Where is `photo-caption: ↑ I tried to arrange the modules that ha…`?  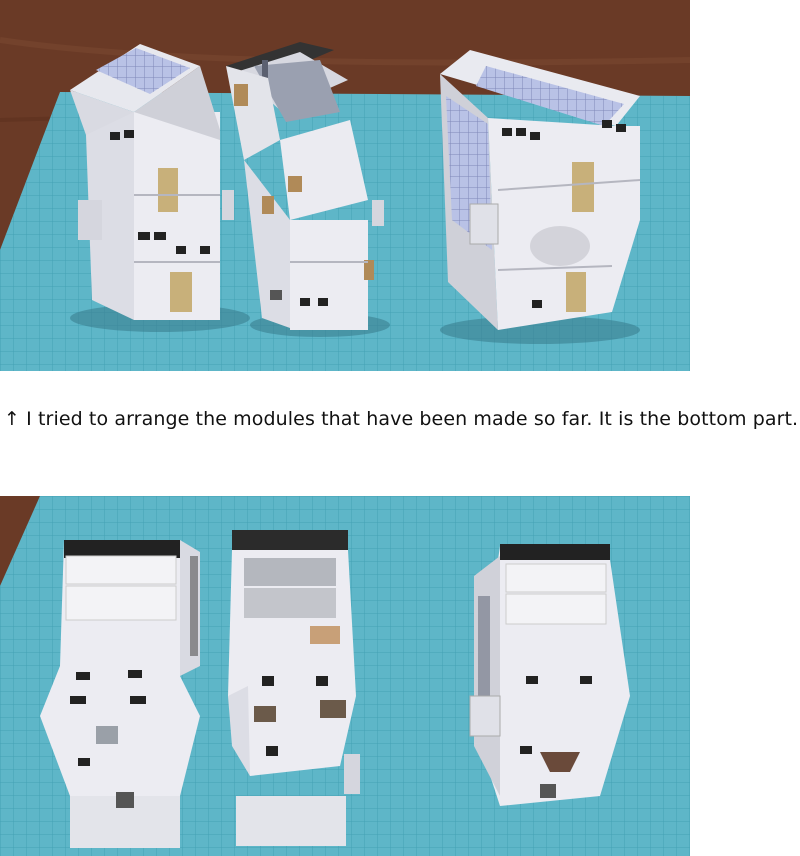 photo-caption: ↑ I tried to arrange the modules that ha… is located at coordinates (401, 419).